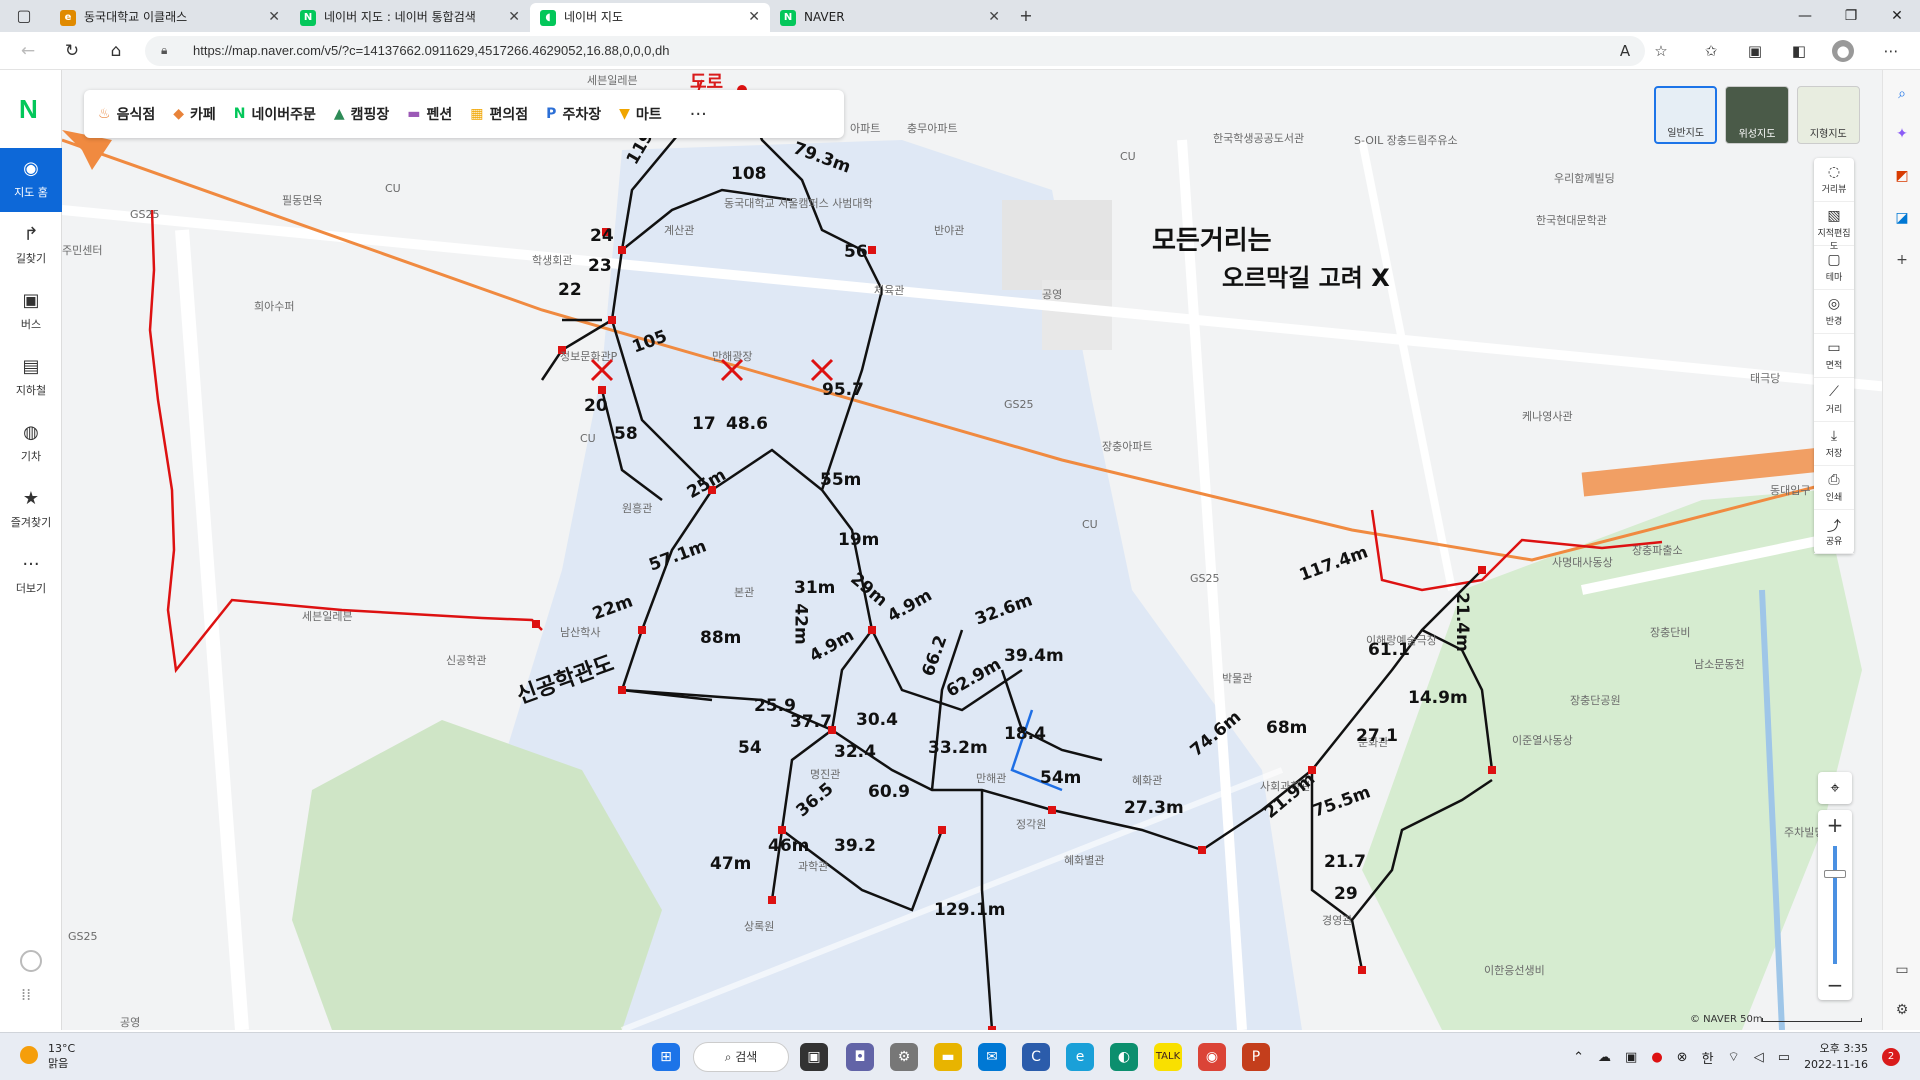  Describe the element at coordinates (813, 866) in the screenshot. I see `map-place-label: 과학관` at that location.